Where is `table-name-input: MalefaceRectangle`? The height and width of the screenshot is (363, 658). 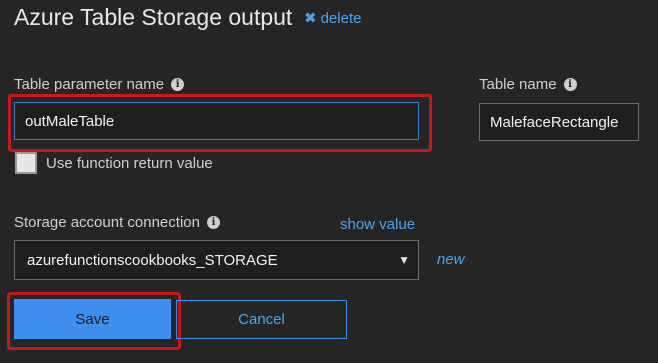 table-name-input: MalefaceRectangle is located at coordinates (559, 122).